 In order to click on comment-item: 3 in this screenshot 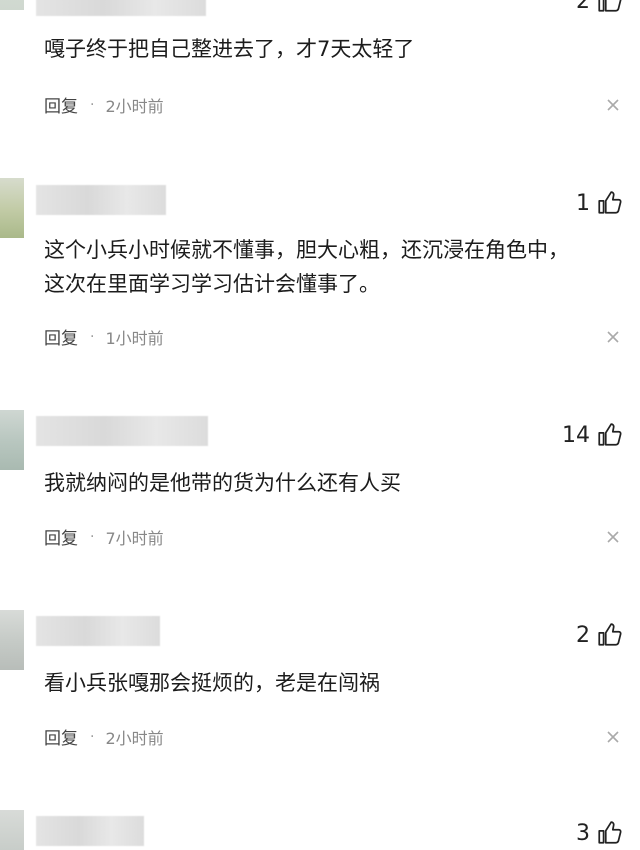, I will do `click(320, 830)`.